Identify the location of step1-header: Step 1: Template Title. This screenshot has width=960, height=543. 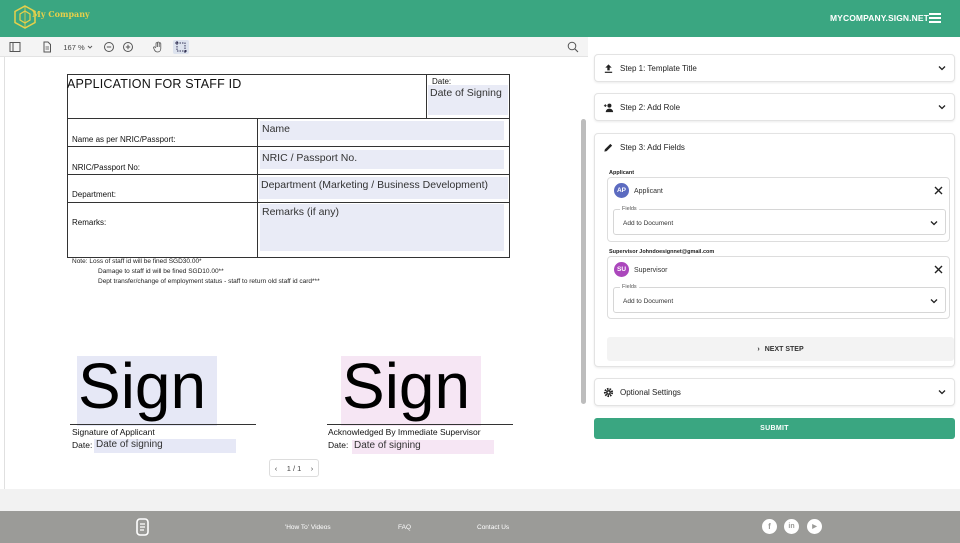
(650, 68).